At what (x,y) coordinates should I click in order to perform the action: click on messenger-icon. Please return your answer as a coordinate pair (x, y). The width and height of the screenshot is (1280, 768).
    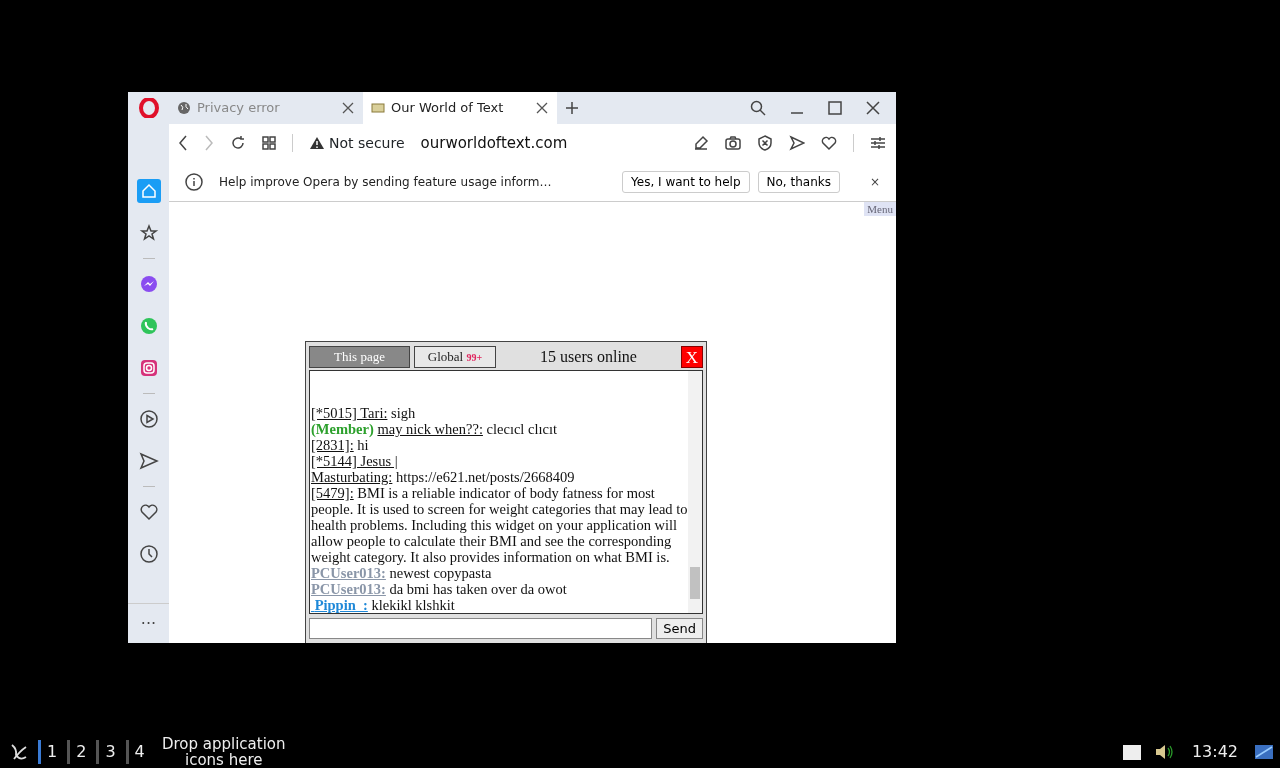
    Looking at the image, I should click on (148, 284).